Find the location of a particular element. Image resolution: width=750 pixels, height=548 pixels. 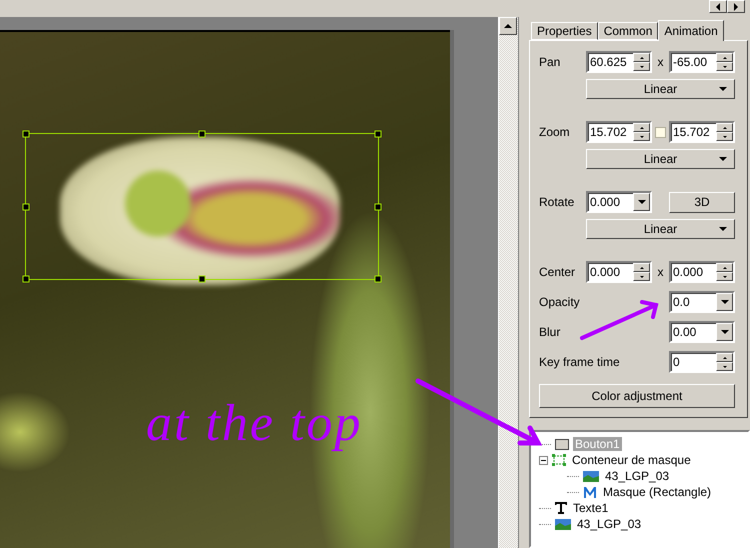

number-spinner: 60.625 is located at coordinates (619, 62).